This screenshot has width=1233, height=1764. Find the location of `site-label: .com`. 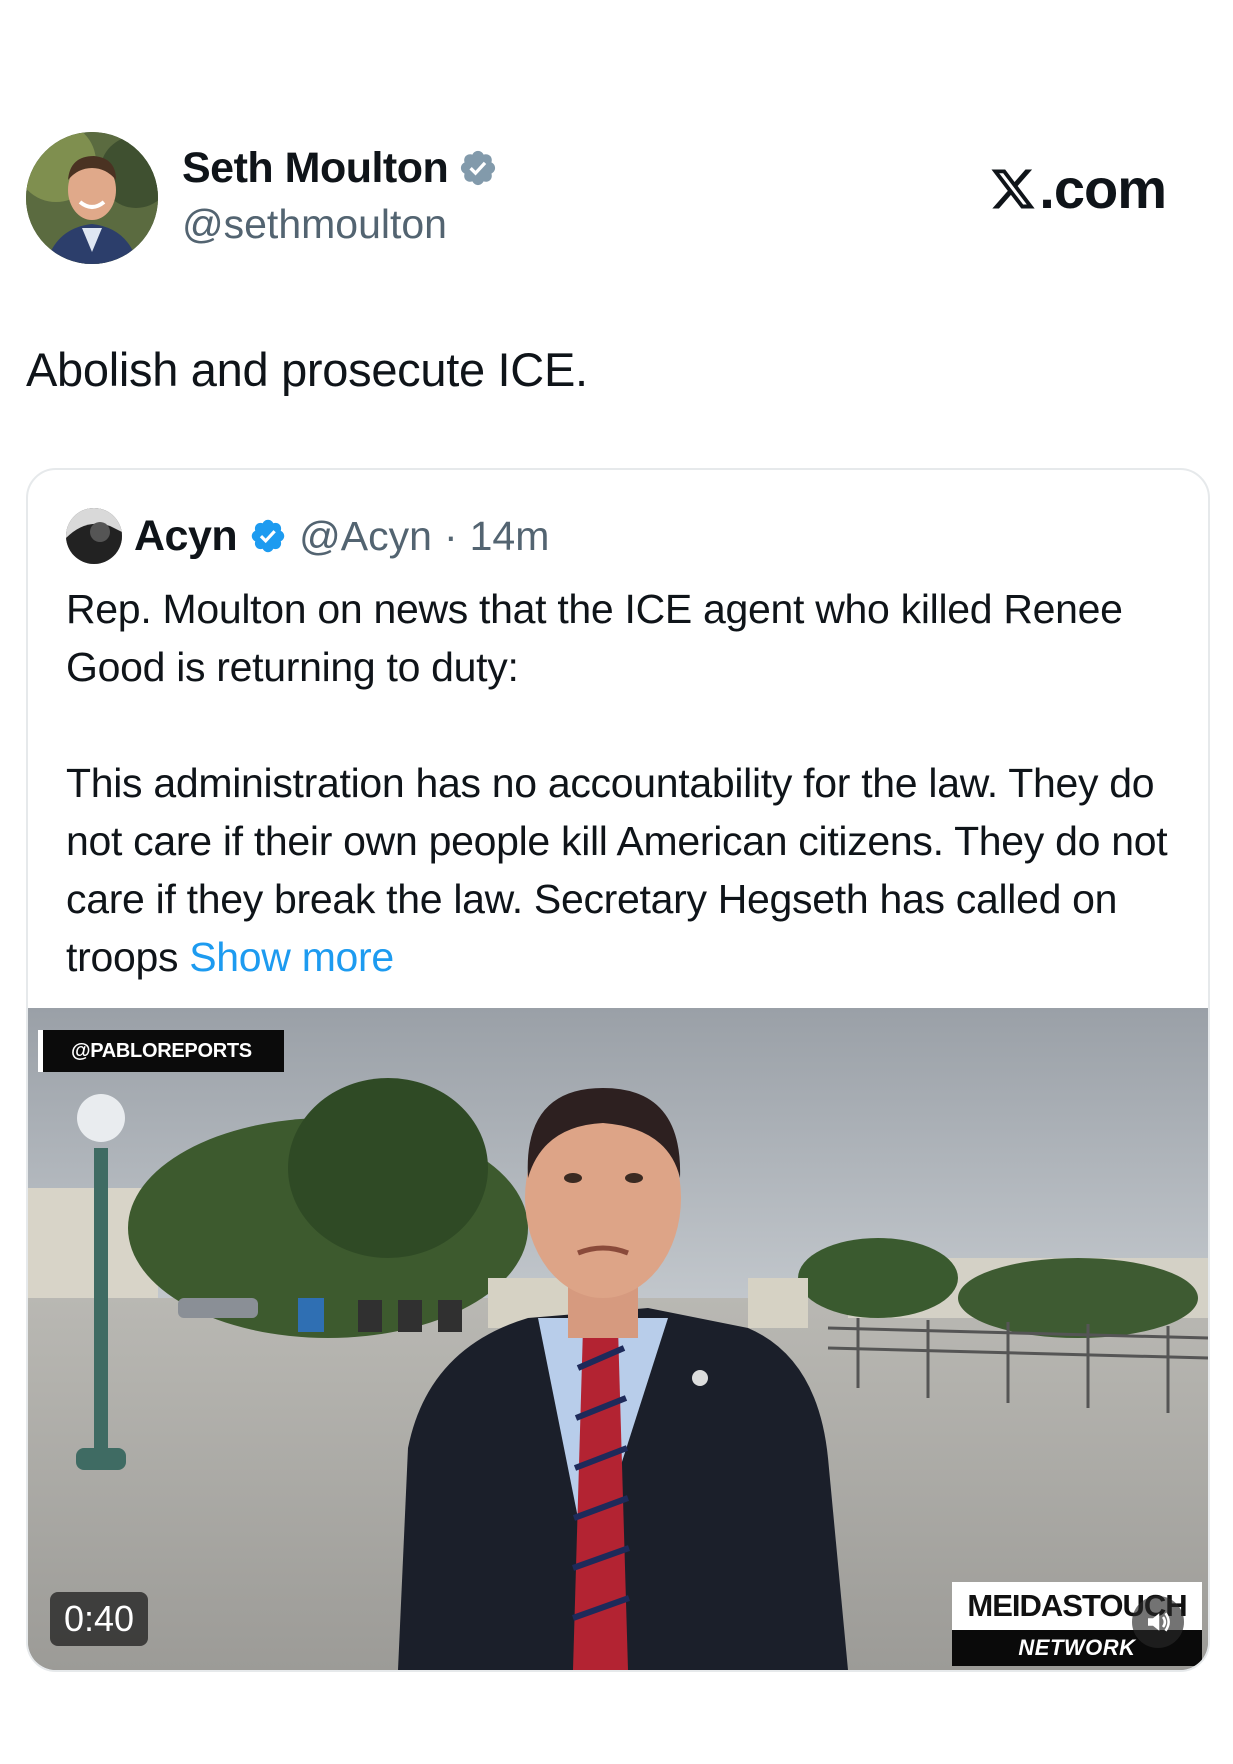

site-label: .com is located at coordinates (1078, 188).